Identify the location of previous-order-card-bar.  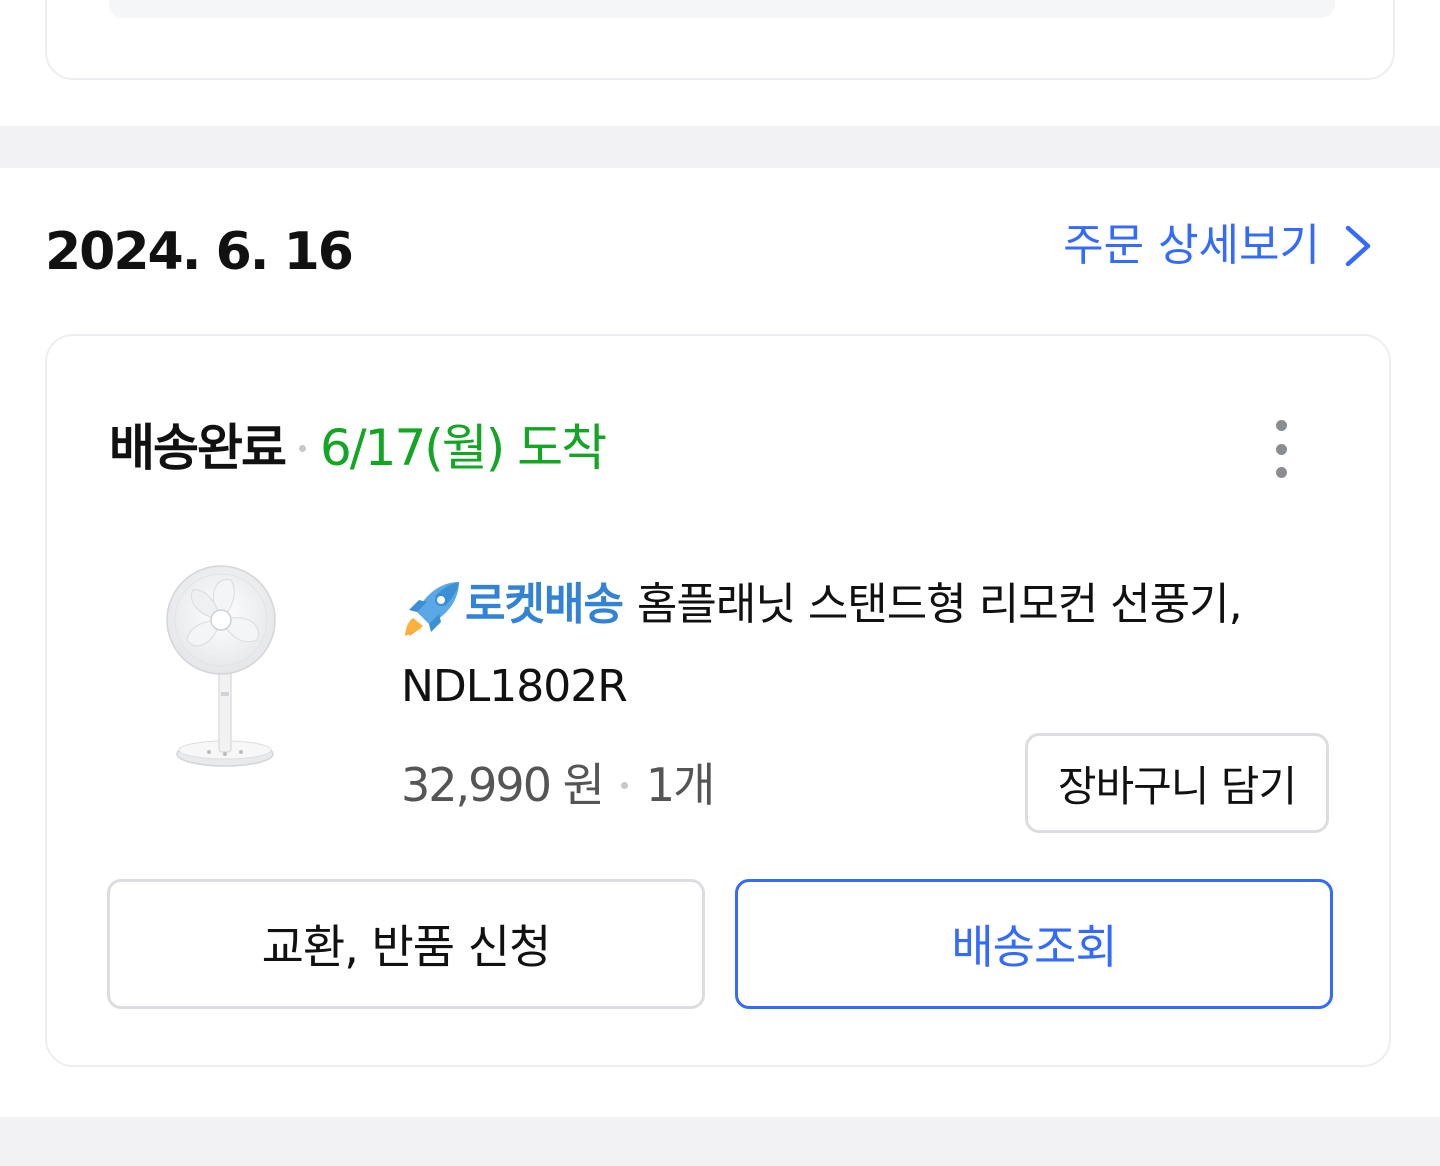
(722, 9).